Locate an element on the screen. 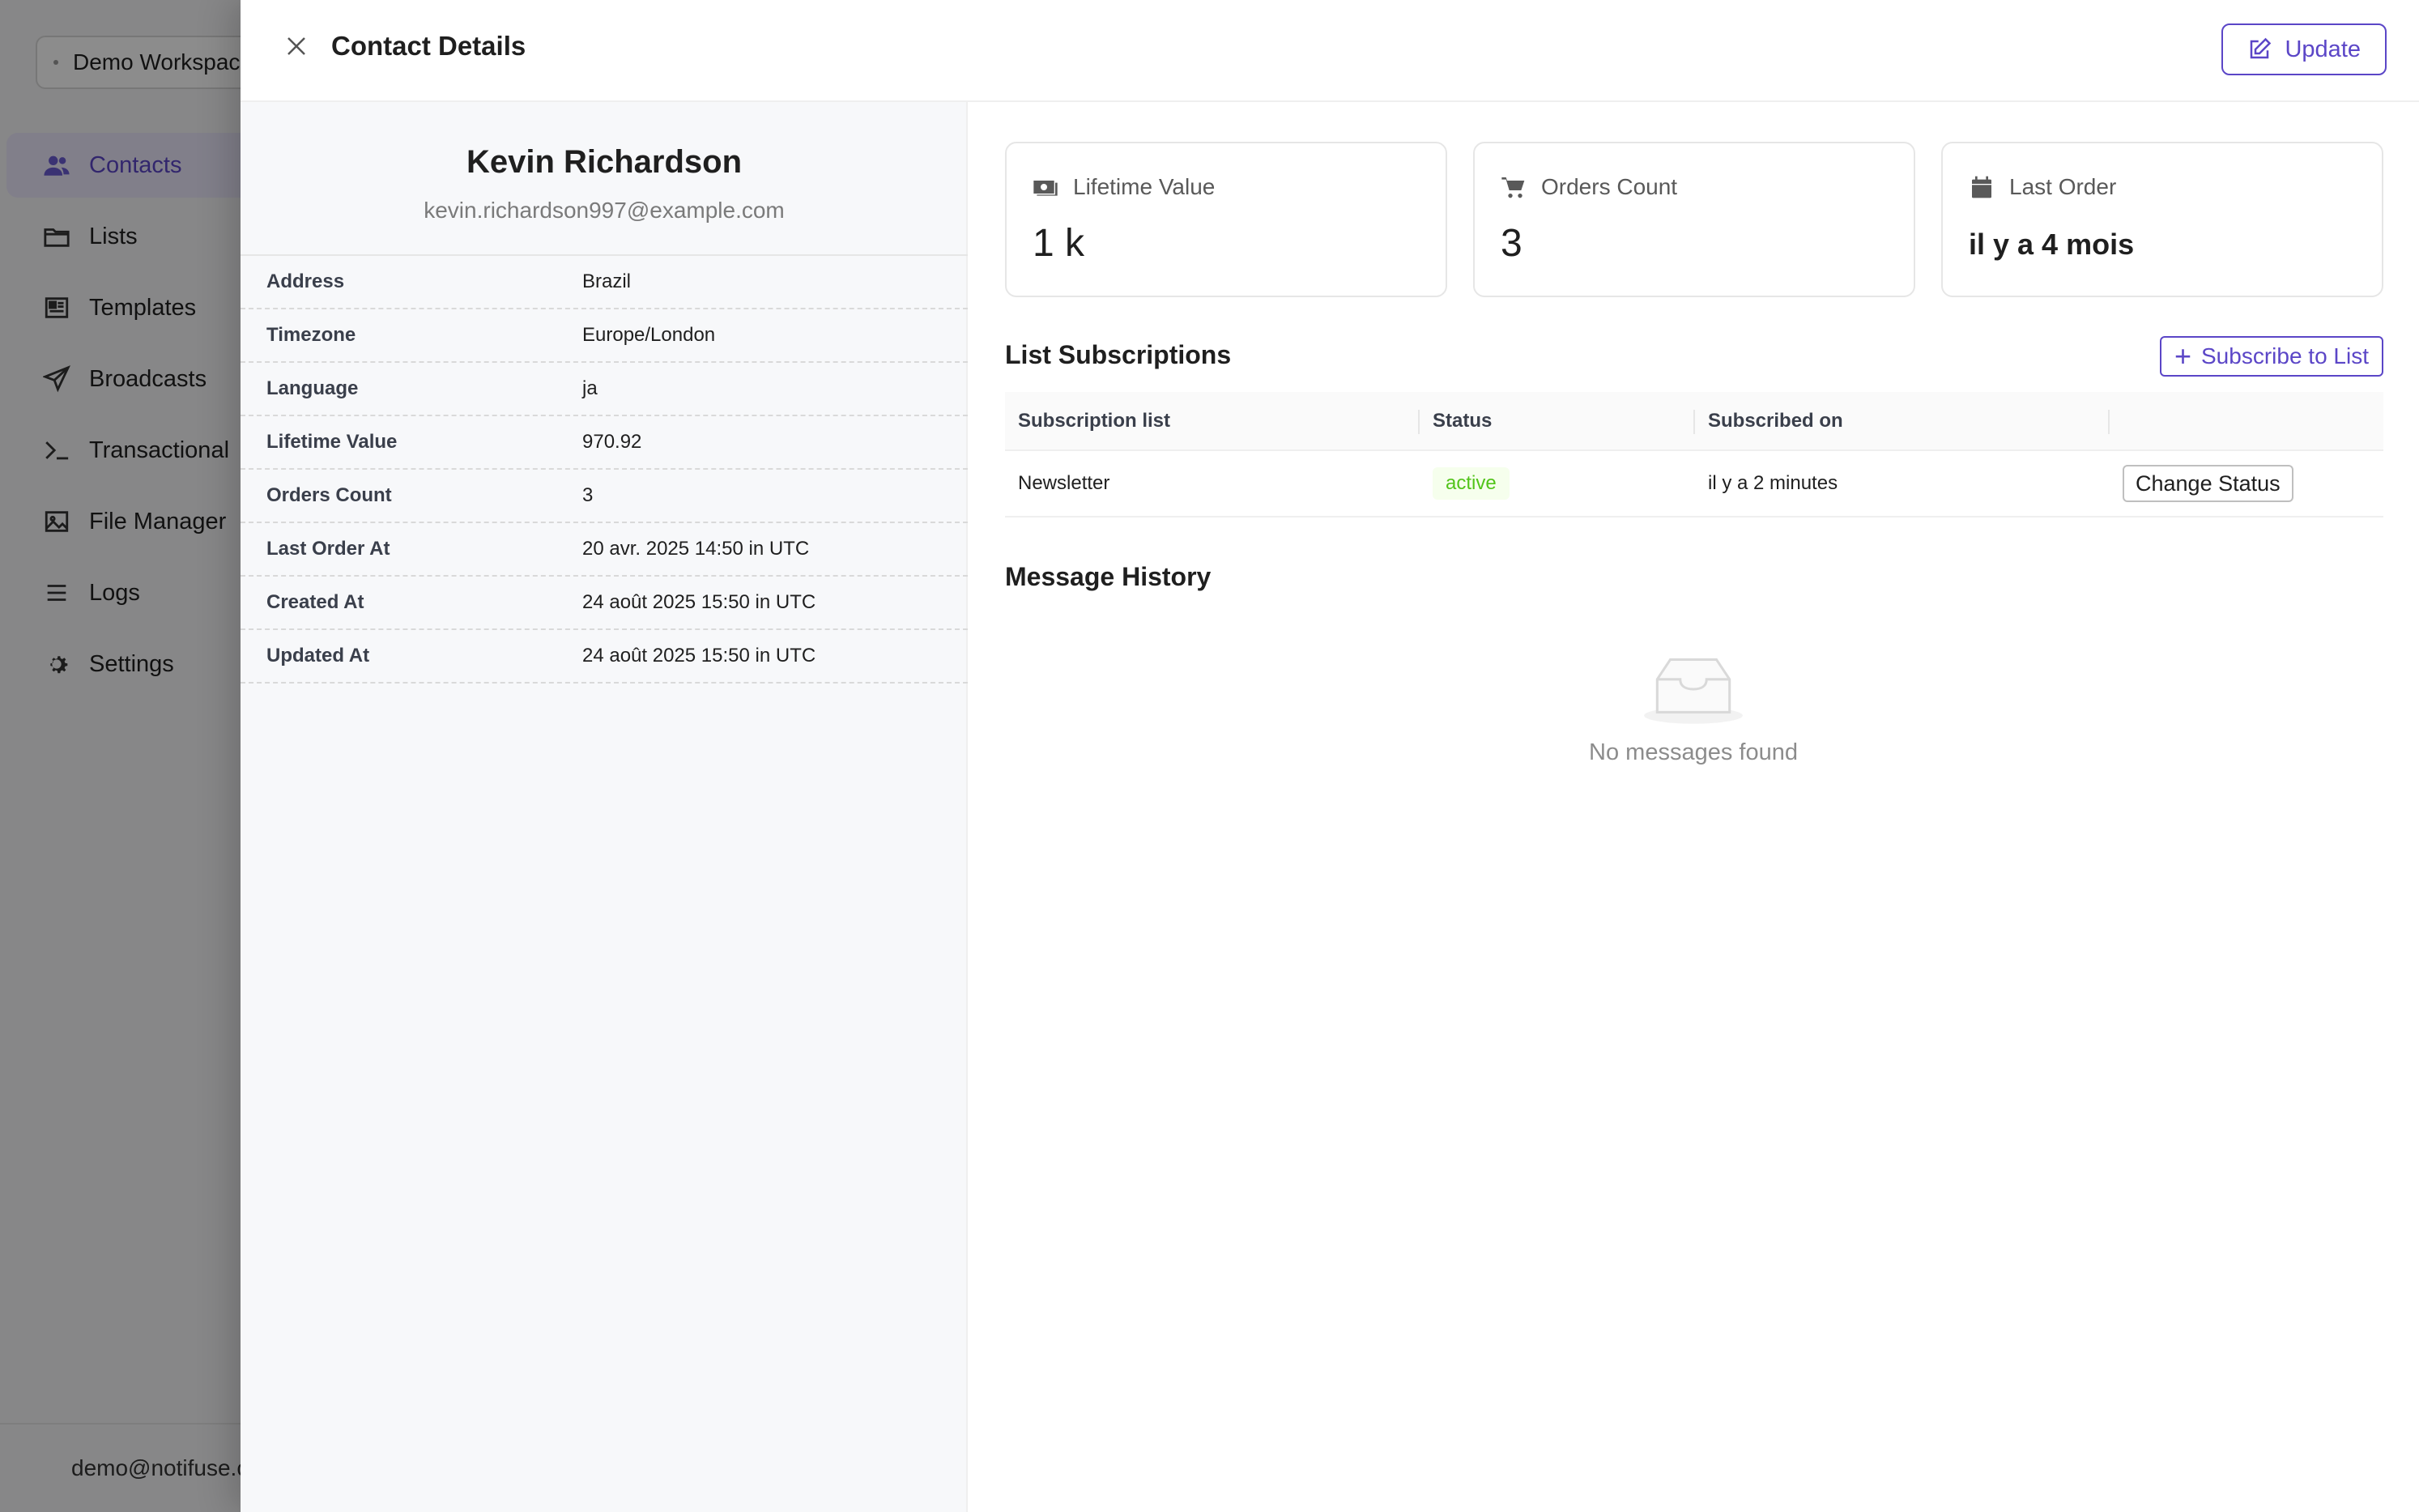 Image resolution: width=2419 pixels, height=1512 pixels. detail-row-lifetime-value: Lifetime Value 970.92 is located at coordinates (604, 443).